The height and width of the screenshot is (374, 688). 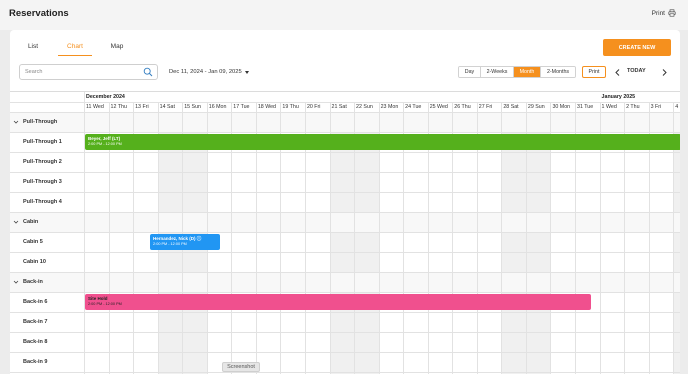 What do you see at coordinates (672, 13) in the screenshot?
I see `printer-icon` at bounding box center [672, 13].